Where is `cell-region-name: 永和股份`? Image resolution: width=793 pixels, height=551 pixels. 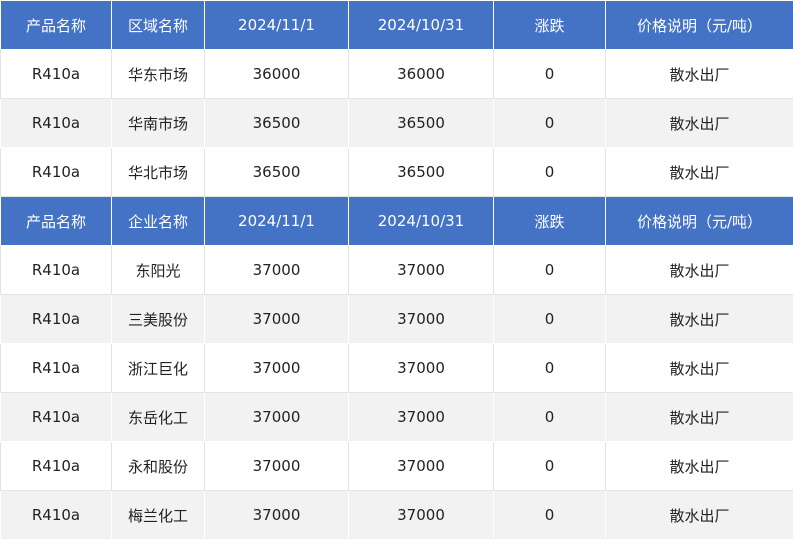
cell-region-name: 永和股份 is located at coordinates (158, 466).